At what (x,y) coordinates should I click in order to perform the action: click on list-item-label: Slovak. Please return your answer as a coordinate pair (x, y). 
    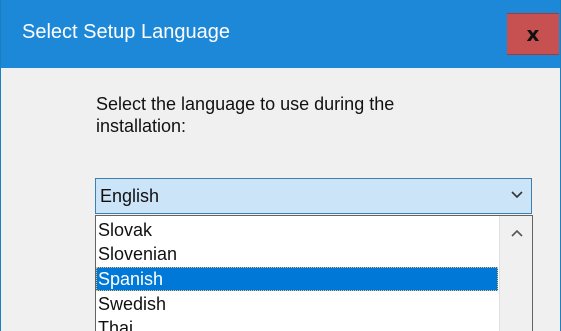
    Looking at the image, I should click on (125, 230).